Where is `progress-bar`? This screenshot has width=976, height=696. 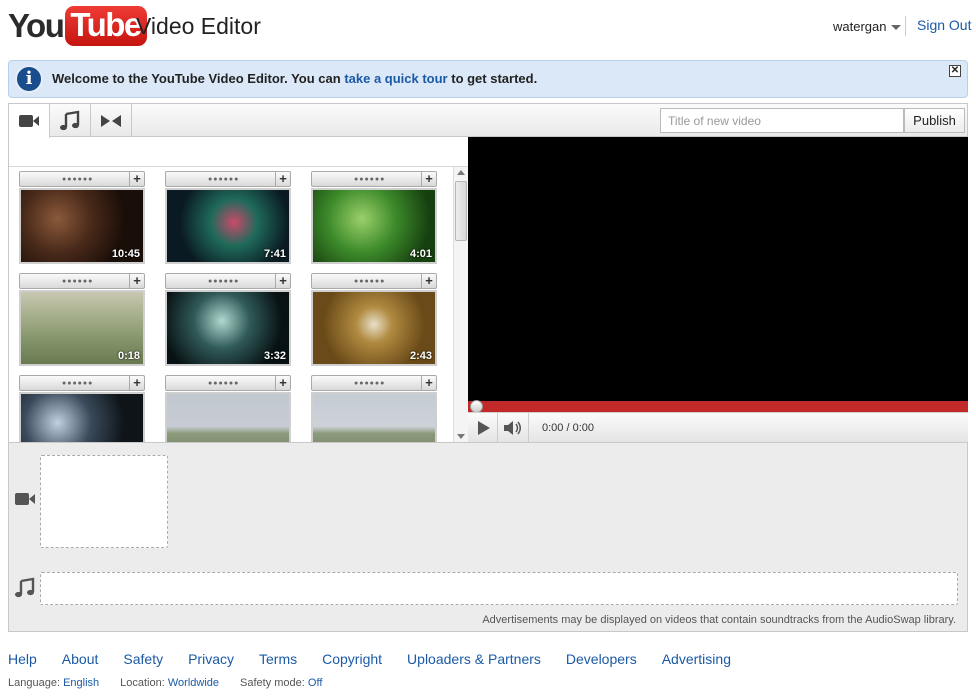 progress-bar is located at coordinates (718, 406).